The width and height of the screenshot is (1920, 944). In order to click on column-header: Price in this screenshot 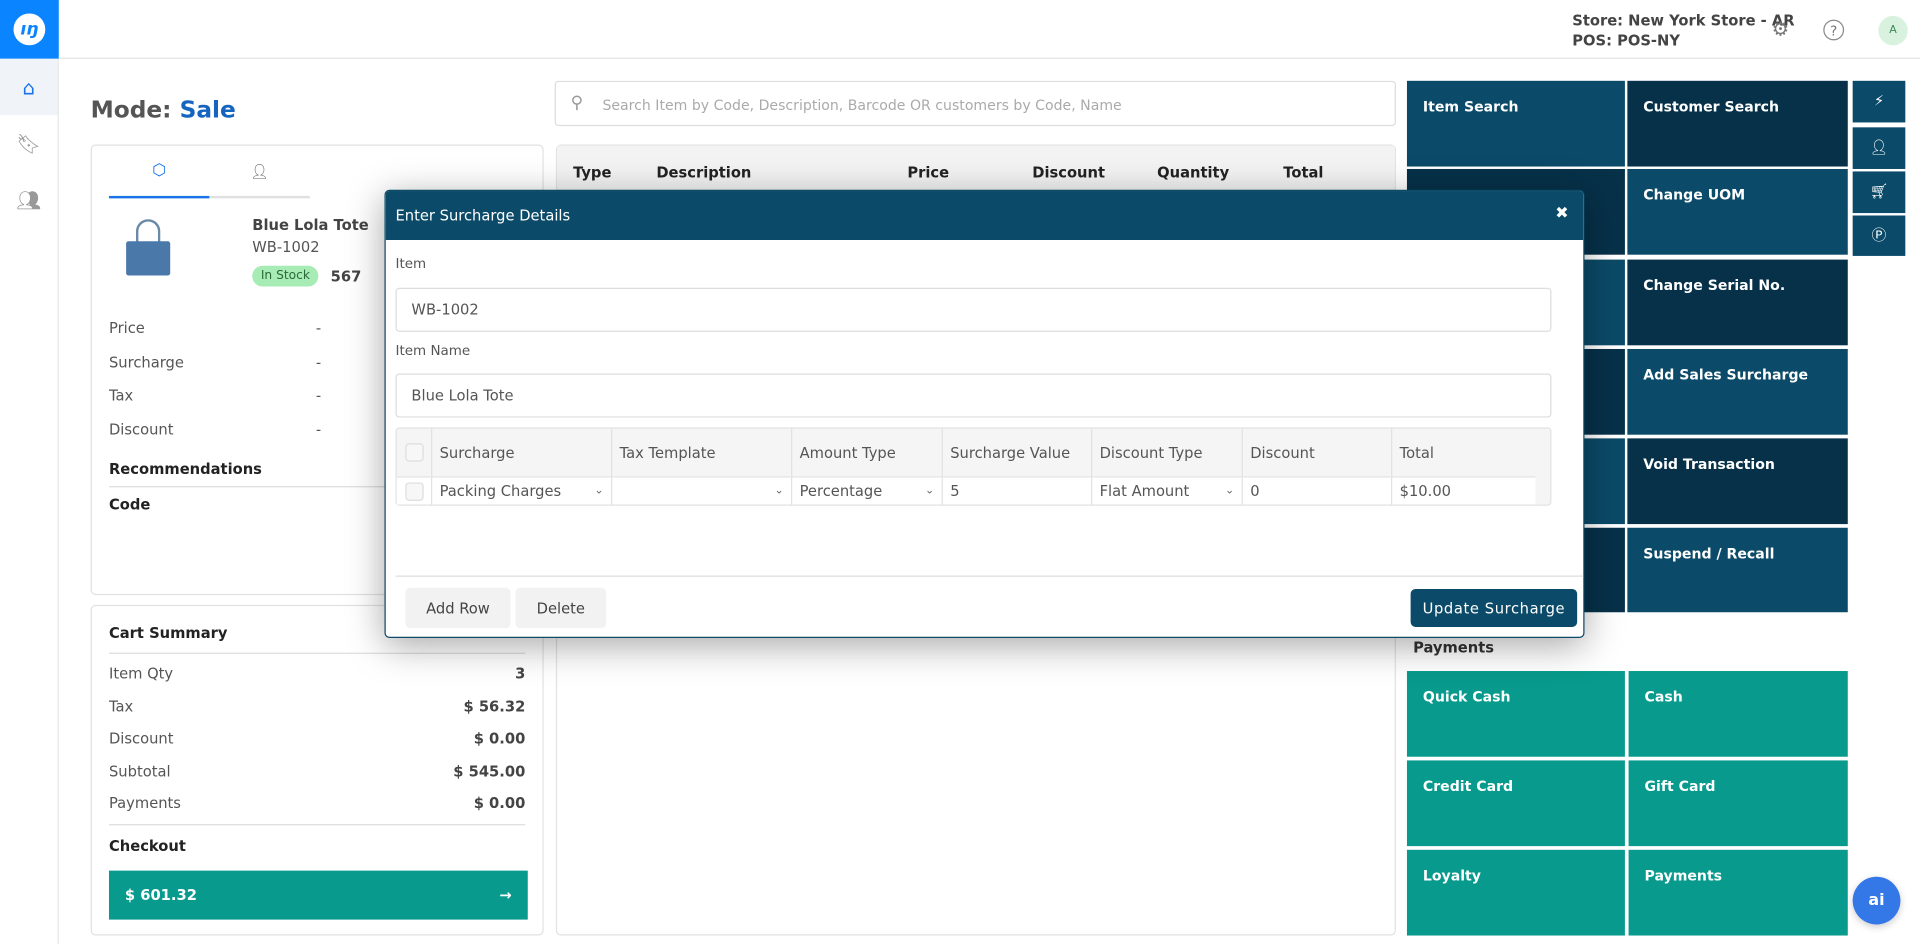, I will do `click(928, 173)`.